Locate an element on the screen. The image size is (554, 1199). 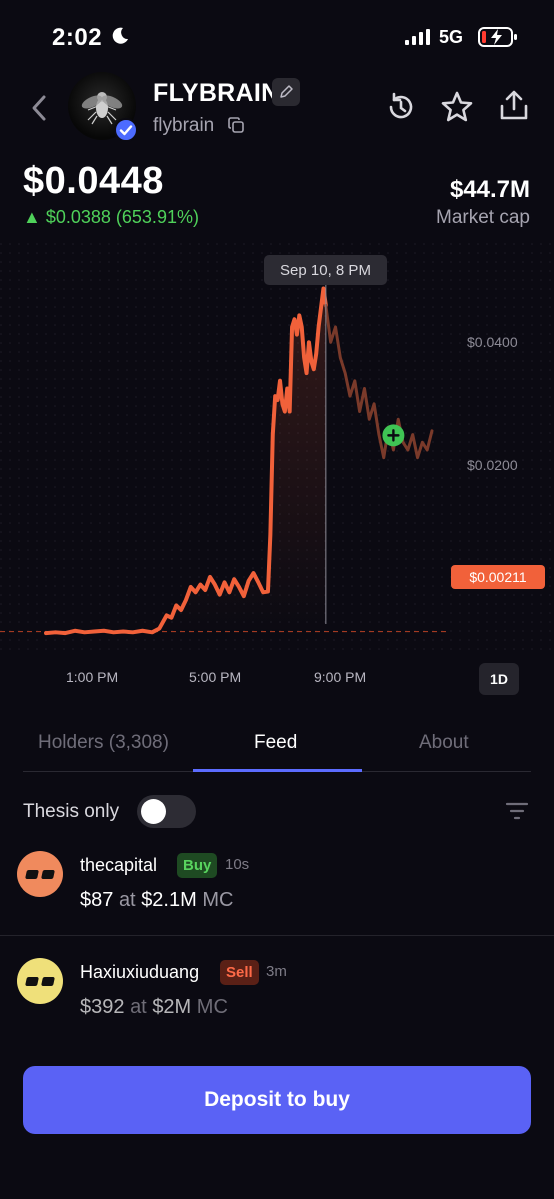
feed-username: thecapital is located at coordinates (118, 865).